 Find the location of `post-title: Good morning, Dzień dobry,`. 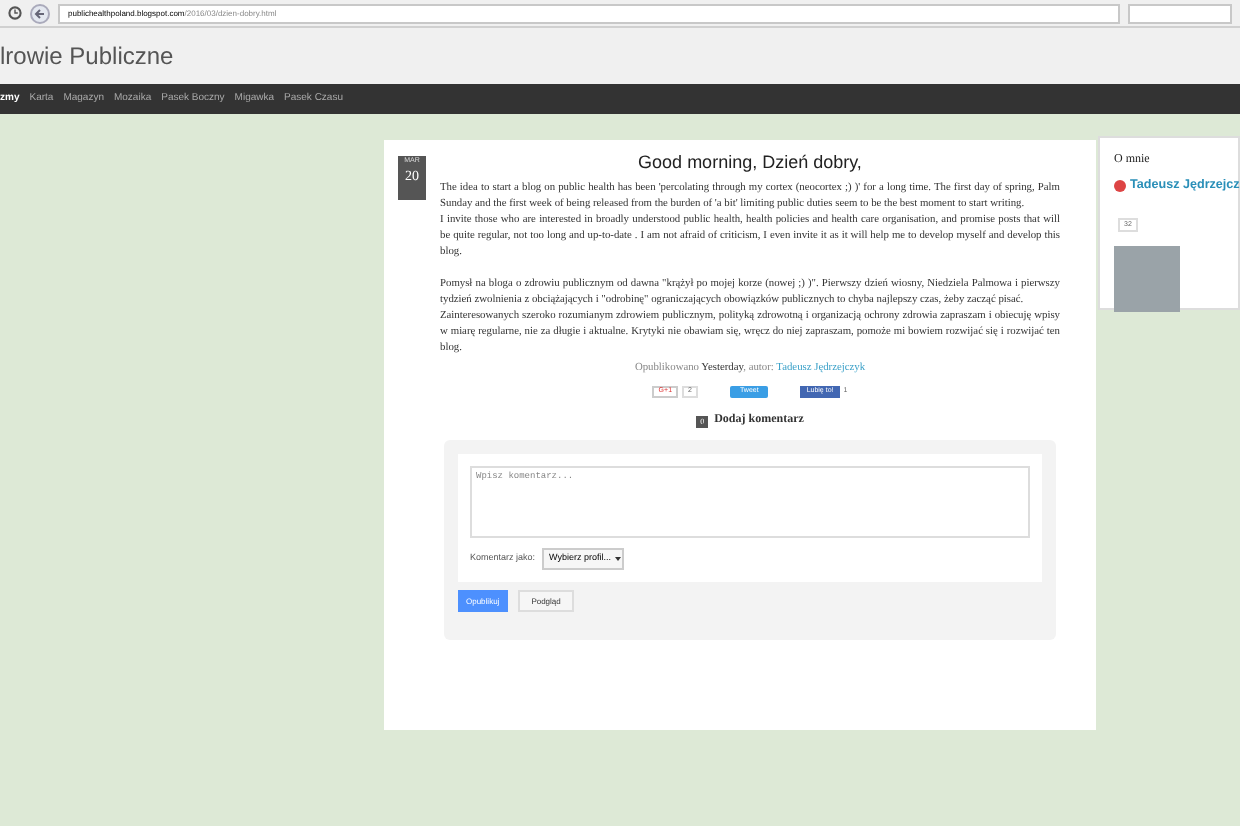

post-title: Good morning, Dzień dobry, is located at coordinates (750, 163).